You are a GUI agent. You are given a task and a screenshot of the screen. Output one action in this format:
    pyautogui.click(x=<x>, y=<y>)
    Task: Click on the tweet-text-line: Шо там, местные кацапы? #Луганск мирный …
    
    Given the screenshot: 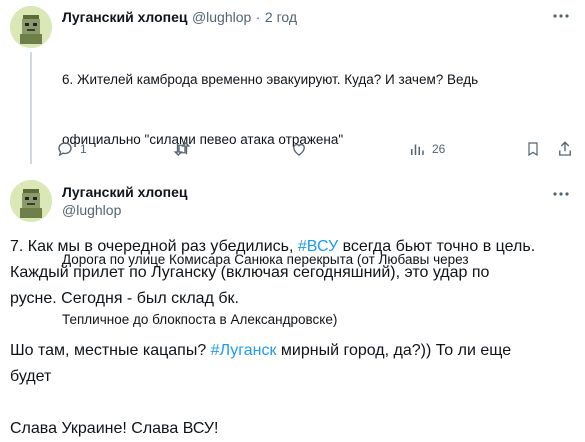 What is the action you would take?
    pyautogui.click(x=295, y=351)
    